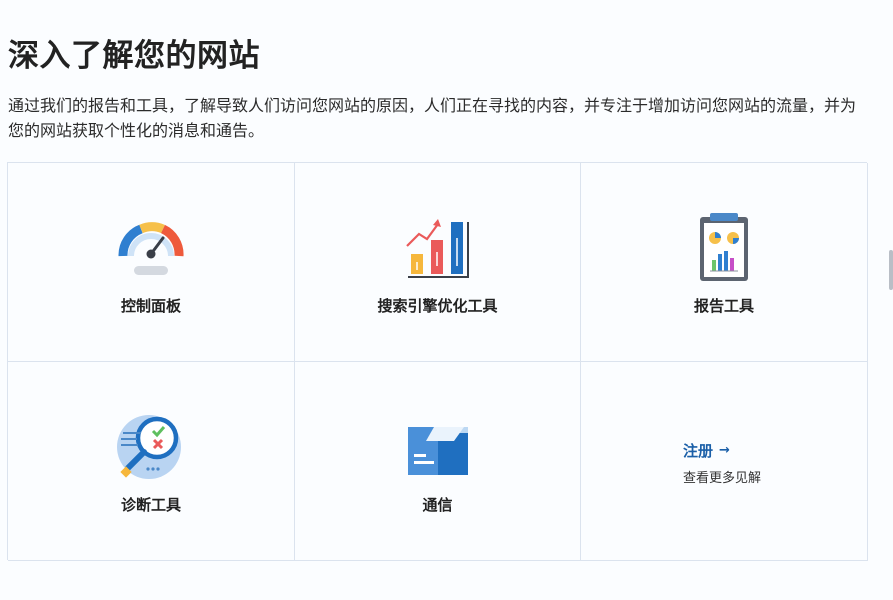 The height and width of the screenshot is (600, 893). I want to click on signup-link: 注册 →, so click(706, 450).